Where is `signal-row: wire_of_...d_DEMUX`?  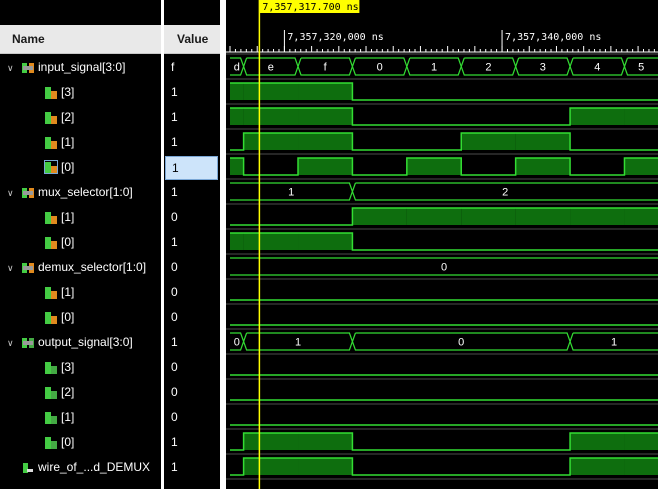
signal-row: wire_of_...d_DEMUX is located at coordinates (80, 467).